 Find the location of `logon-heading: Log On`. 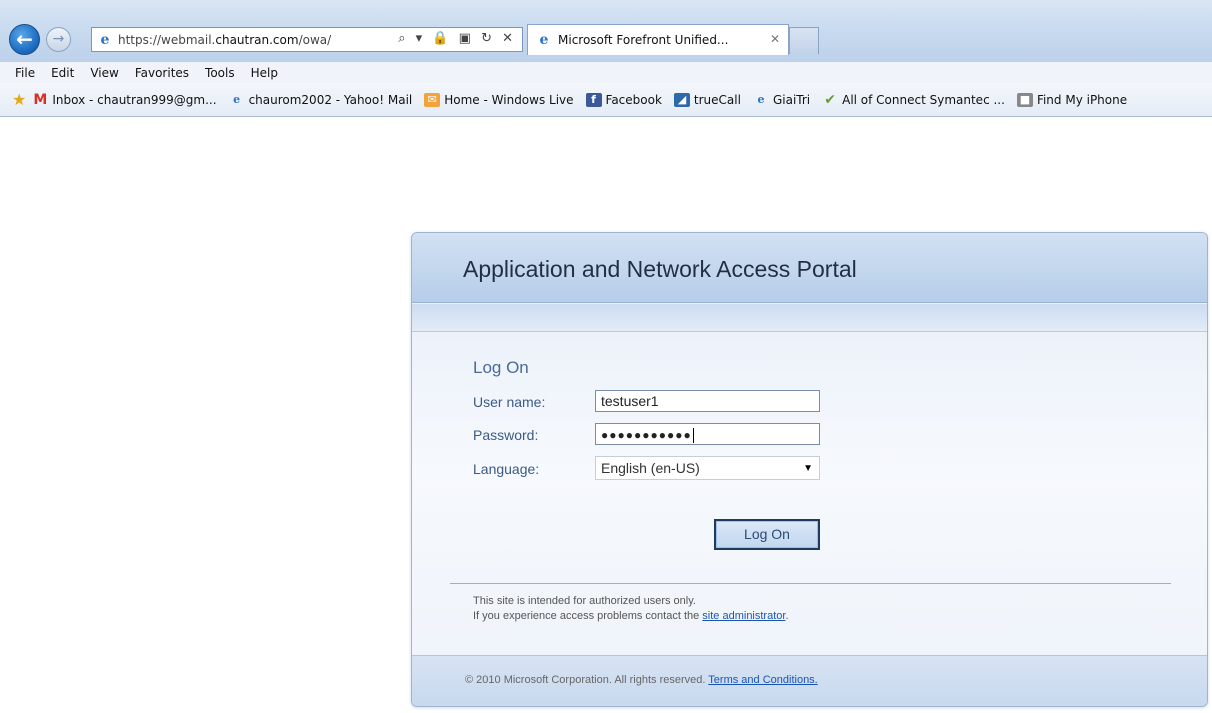

logon-heading: Log On is located at coordinates (501, 367).